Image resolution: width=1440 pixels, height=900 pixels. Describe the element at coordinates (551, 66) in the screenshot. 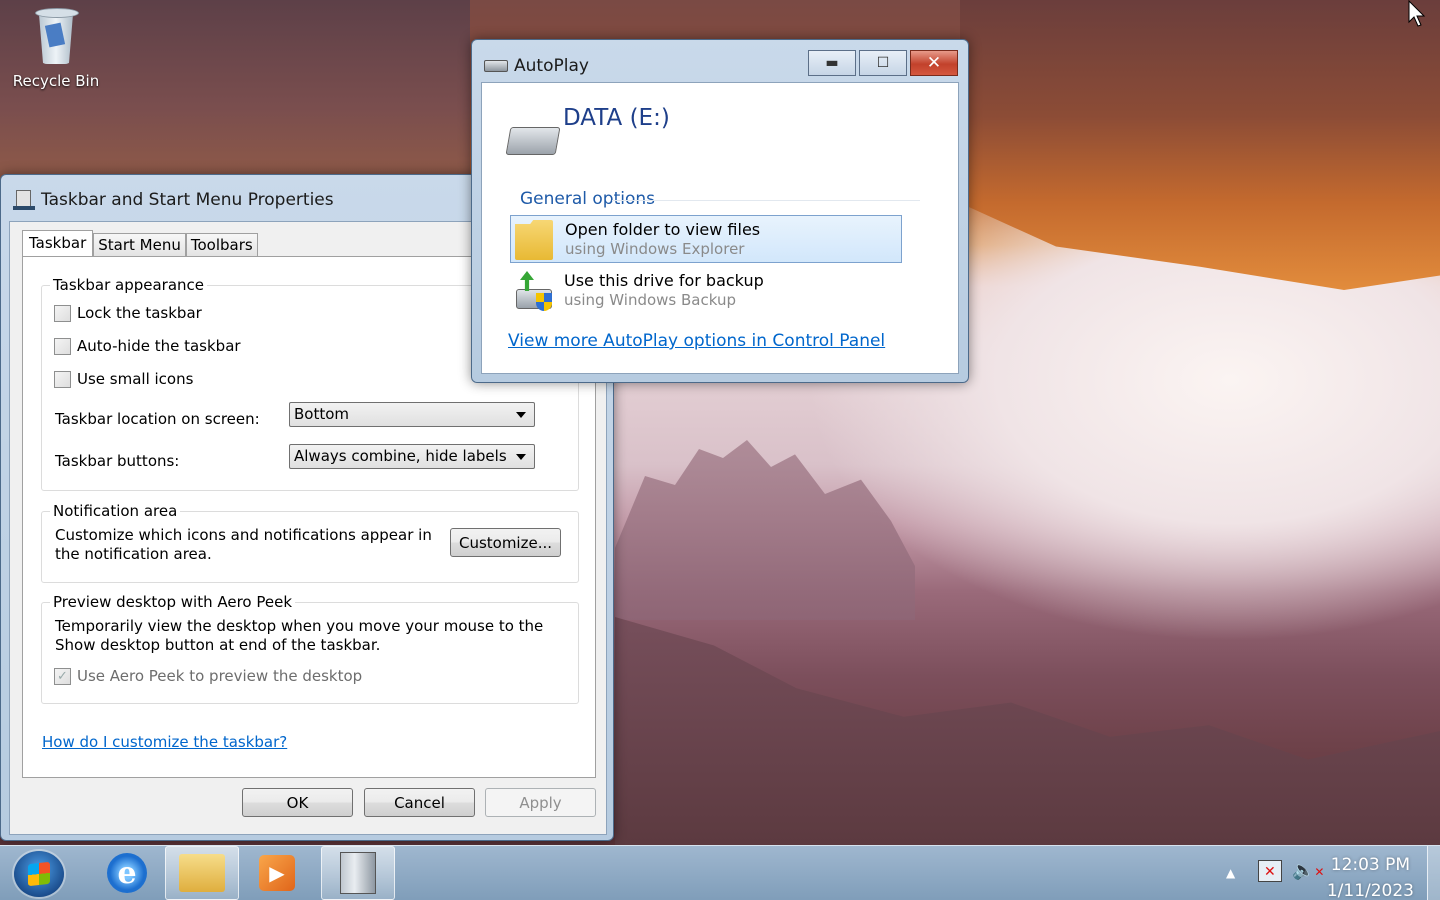

I see `window-title-text: AutoPlay` at that location.